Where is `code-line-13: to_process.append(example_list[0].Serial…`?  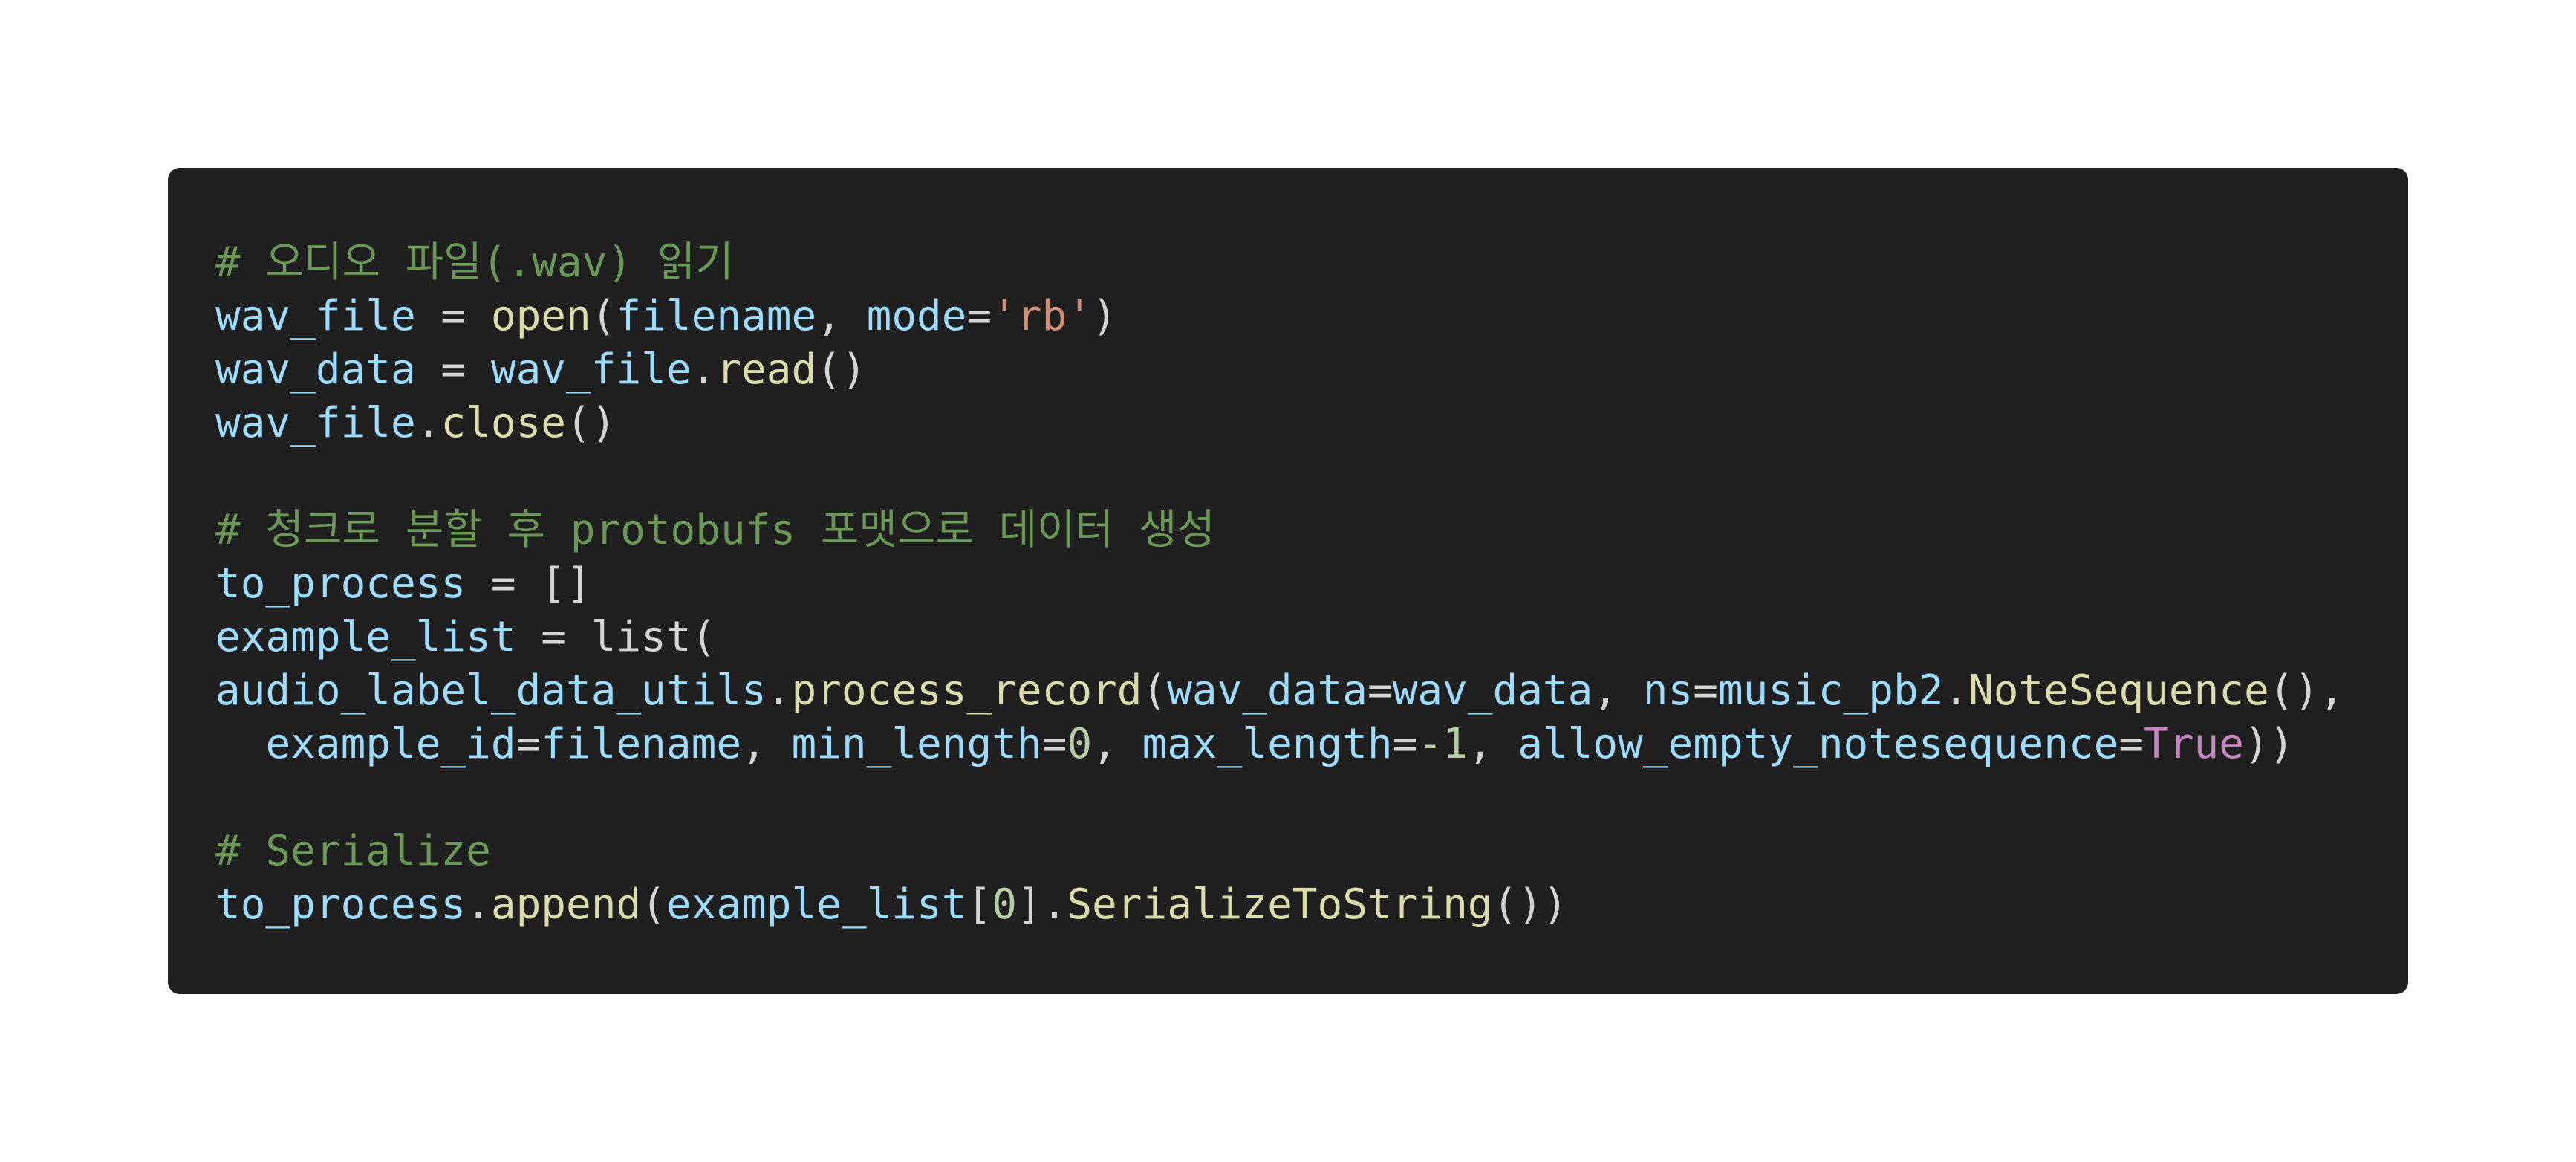 code-line-13: to_process.append(example_list[0].Serial… is located at coordinates (892, 904).